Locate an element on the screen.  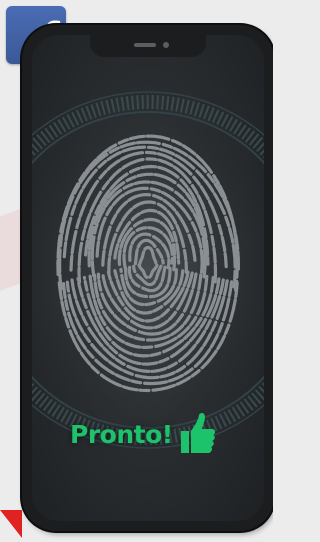
red-triangle-decoration is located at coordinates (11, 524).